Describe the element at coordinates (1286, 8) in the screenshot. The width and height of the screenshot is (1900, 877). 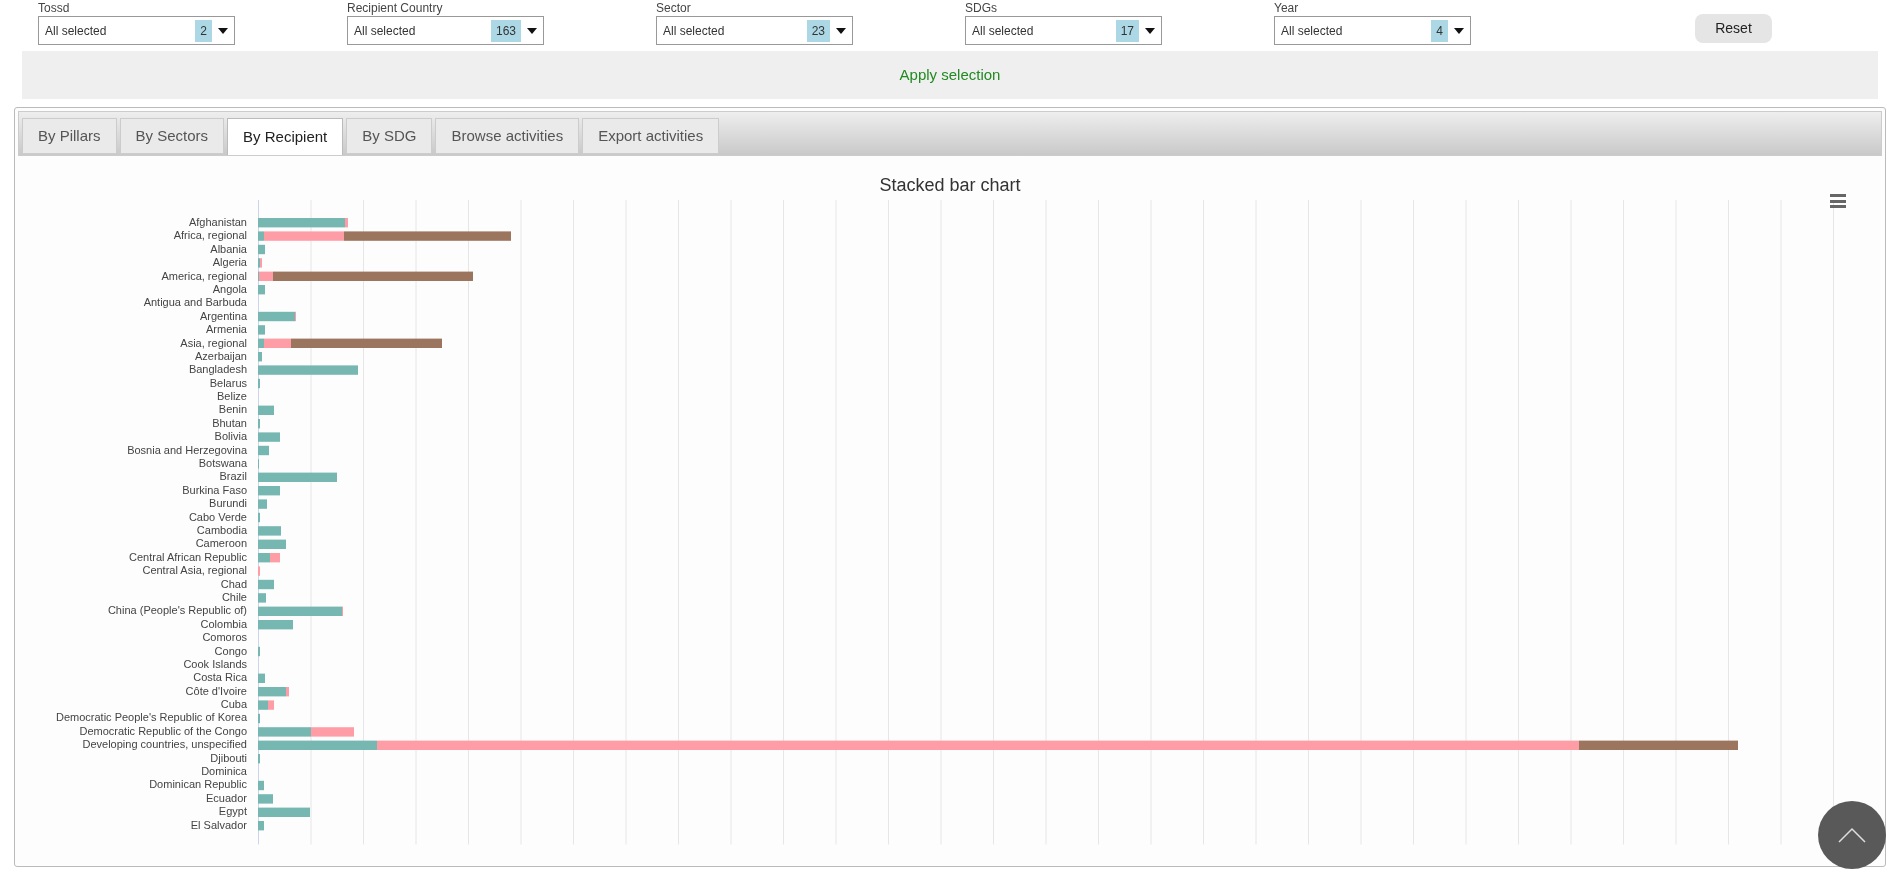
I see `filter-label: Year` at that location.